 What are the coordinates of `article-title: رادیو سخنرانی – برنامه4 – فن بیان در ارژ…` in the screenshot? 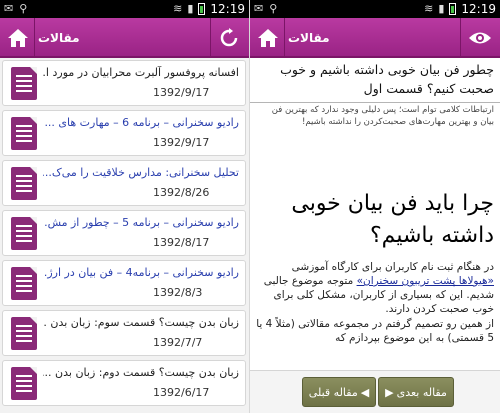 It's located at (141, 272).